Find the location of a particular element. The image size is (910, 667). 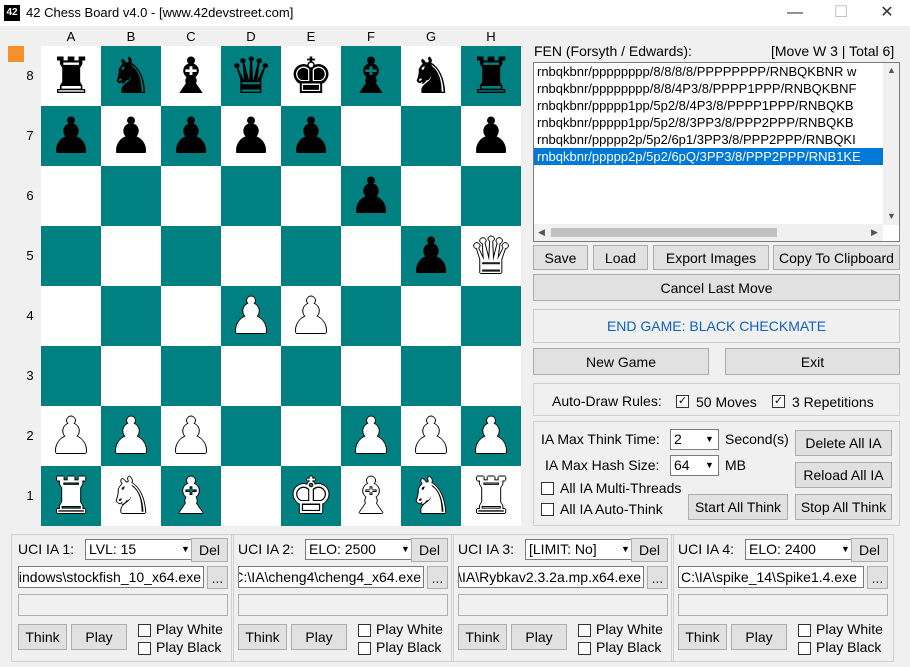

scroll-thumb is located at coordinates (664, 232).